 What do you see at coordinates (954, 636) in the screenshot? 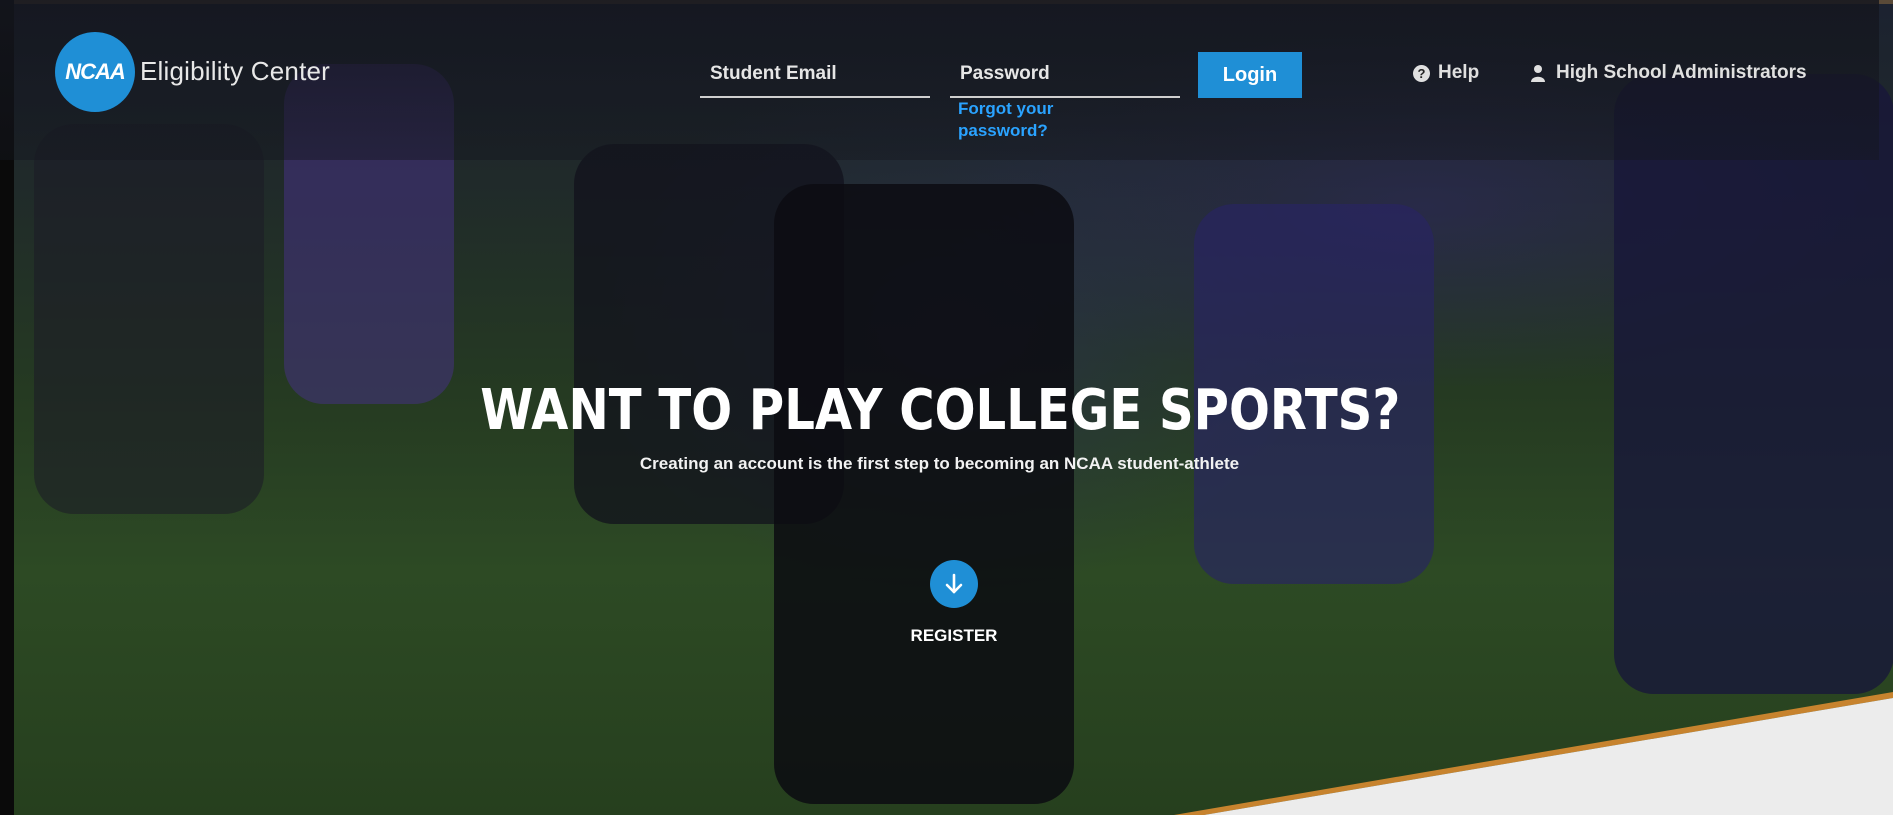
I see `register-link: REGISTER` at bounding box center [954, 636].